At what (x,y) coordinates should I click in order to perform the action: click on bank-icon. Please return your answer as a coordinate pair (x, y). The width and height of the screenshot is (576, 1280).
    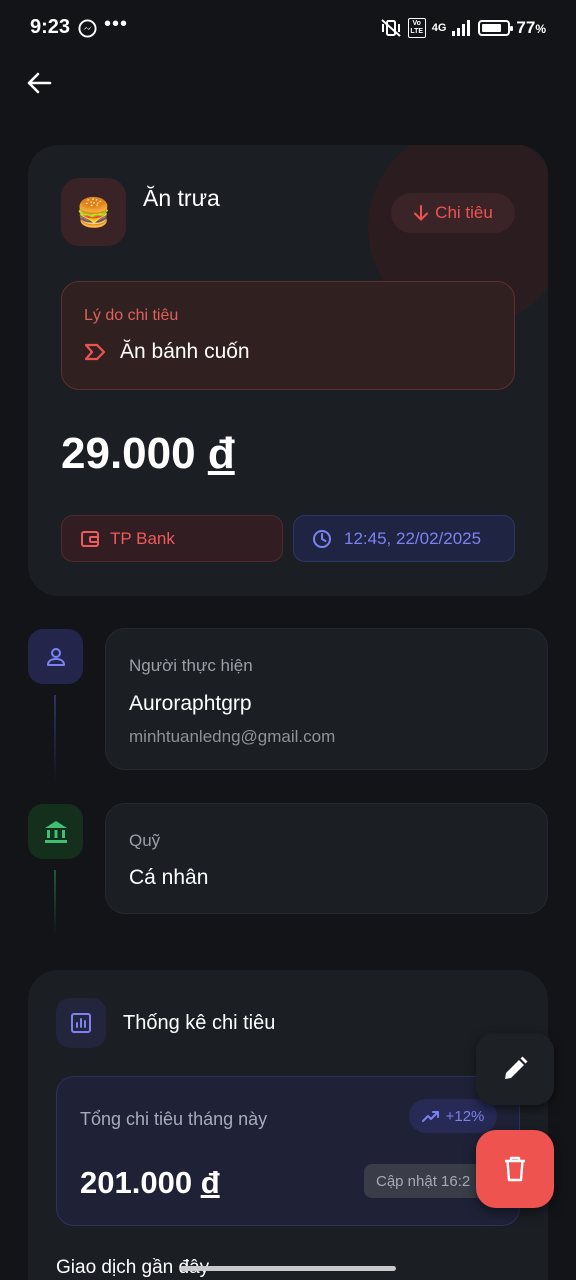
    Looking at the image, I should click on (55, 831).